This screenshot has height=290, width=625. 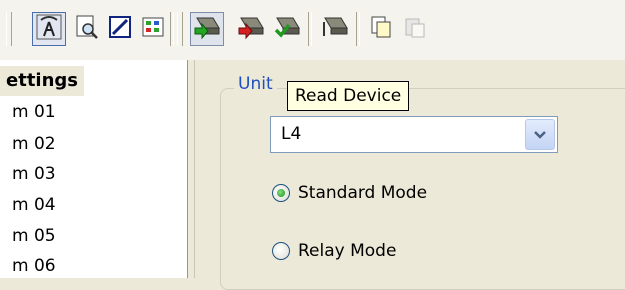 I want to click on palette-button, so click(x=153, y=29).